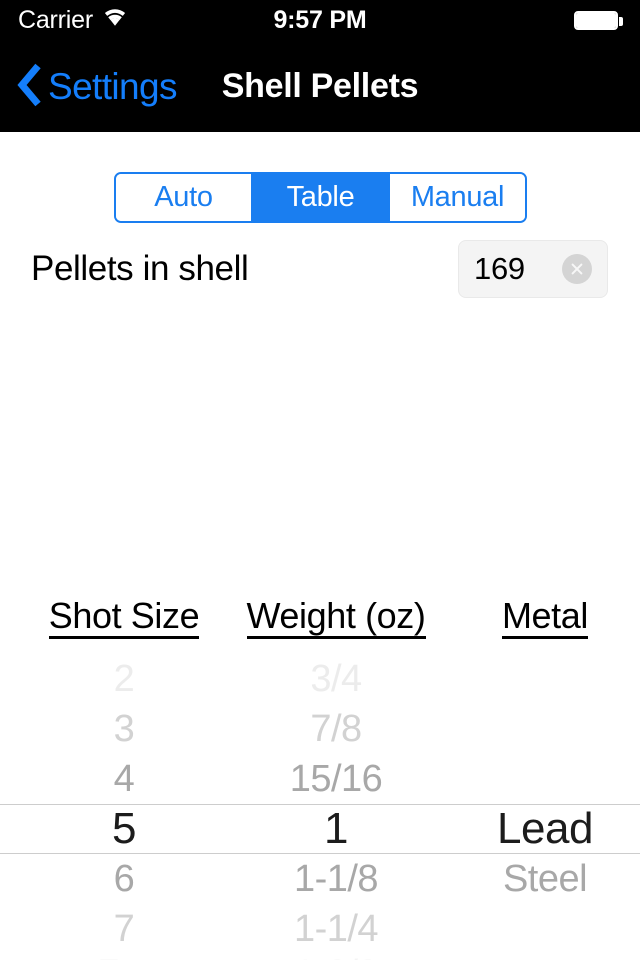  What do you see at coordinates (336, 779) in the screenshot?
I see `picker-item: 15/16` at bounding box center [336, 779].